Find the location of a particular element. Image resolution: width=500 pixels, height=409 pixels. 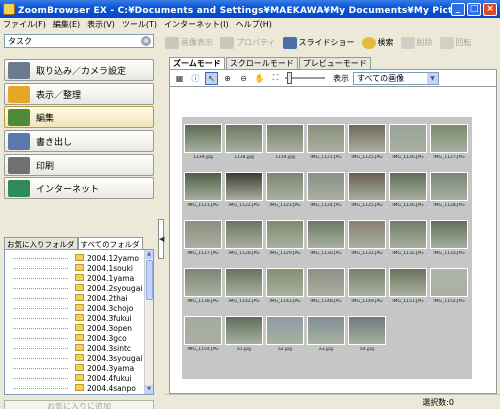

zoom-out-icon: ⊖ is located at coordinates (243, 78).